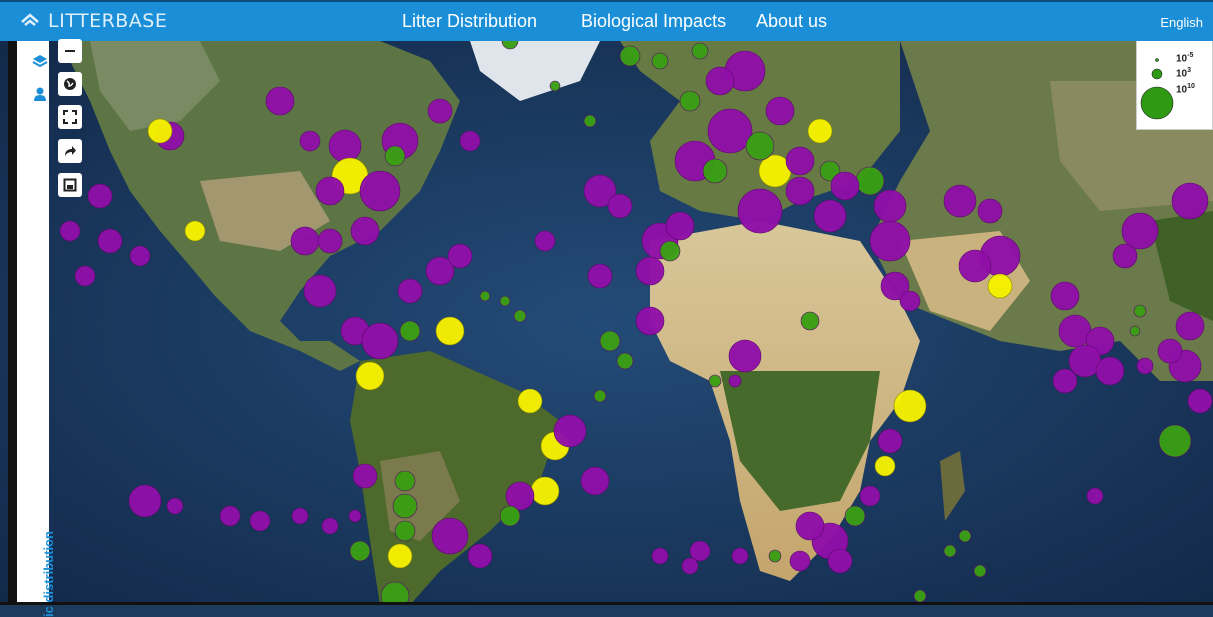 Image resolution: width=1213 pixels, height=617 pixels. I want to click on language-selector: English, so click(1181, 22).